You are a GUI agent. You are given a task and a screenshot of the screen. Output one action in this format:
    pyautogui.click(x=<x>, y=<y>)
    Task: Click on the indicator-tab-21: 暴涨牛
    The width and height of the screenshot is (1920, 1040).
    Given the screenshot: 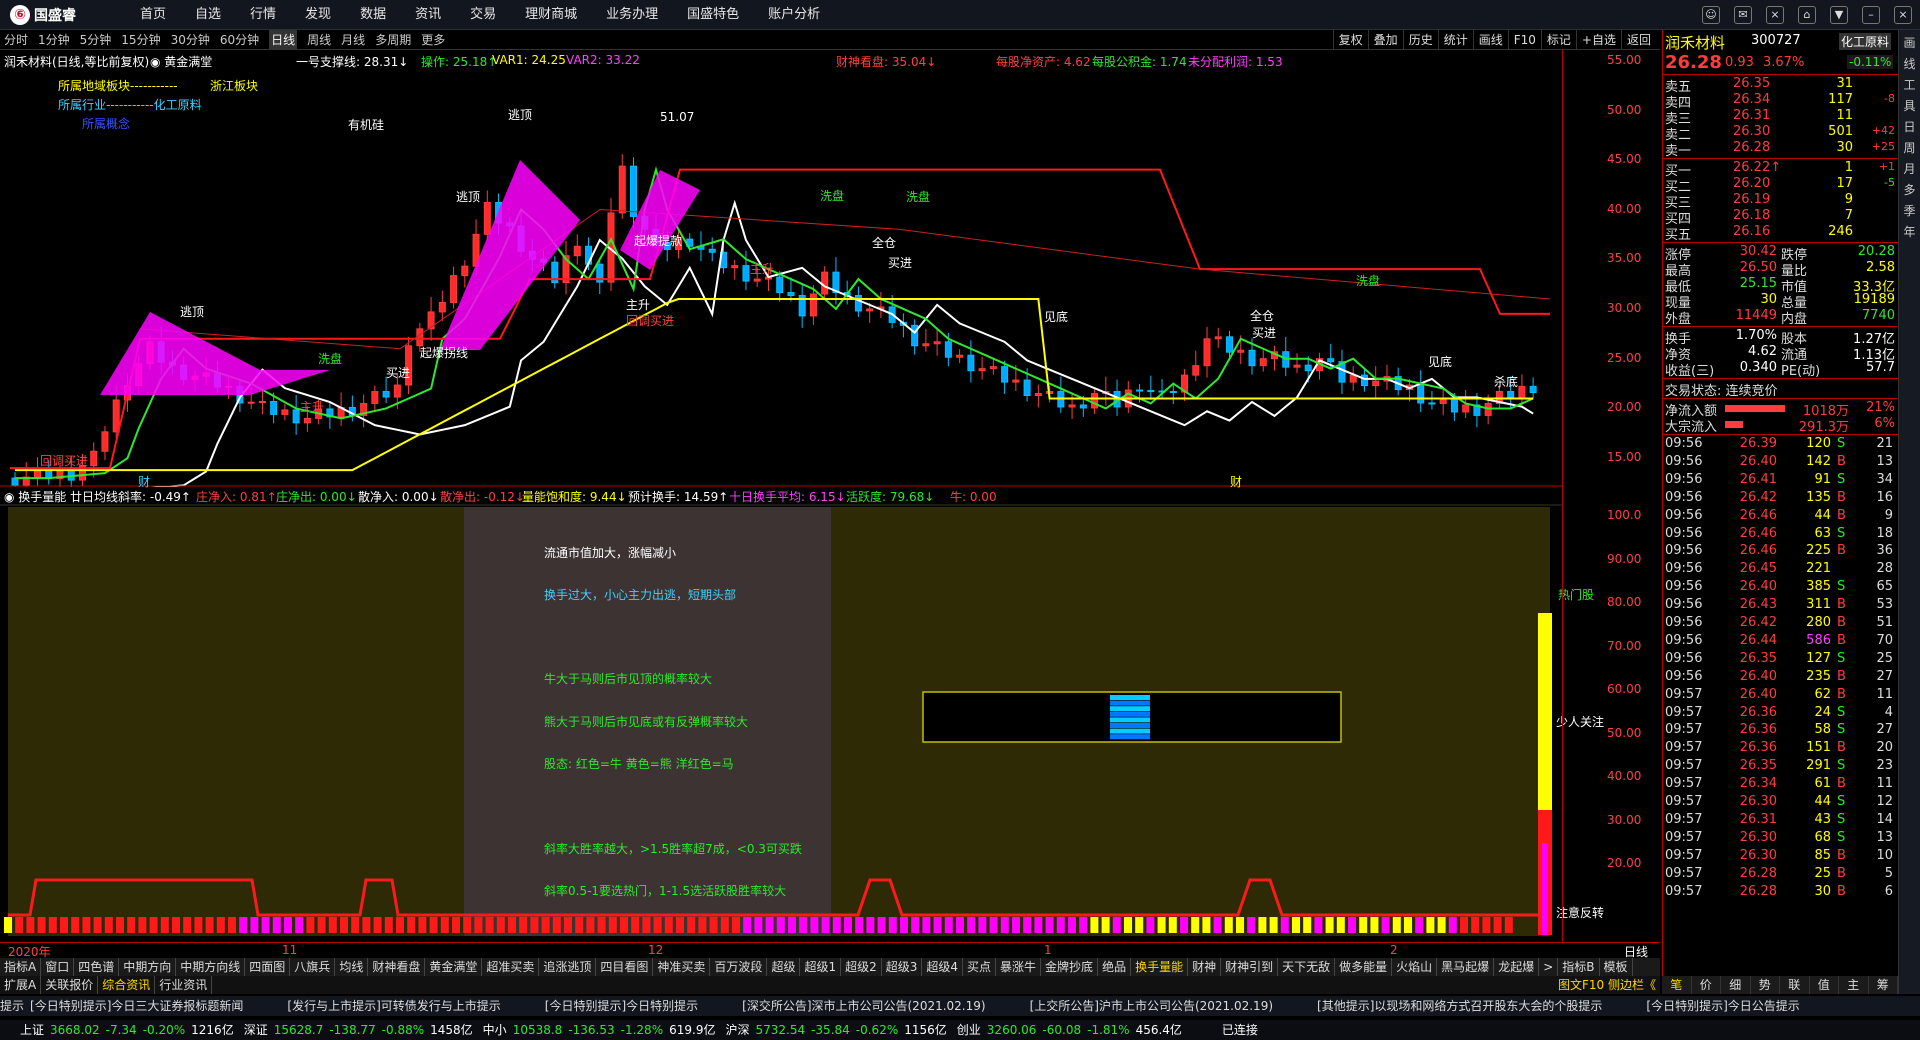 What is the action you would take?
    pyautogui.click(x=1019, y=967)
    